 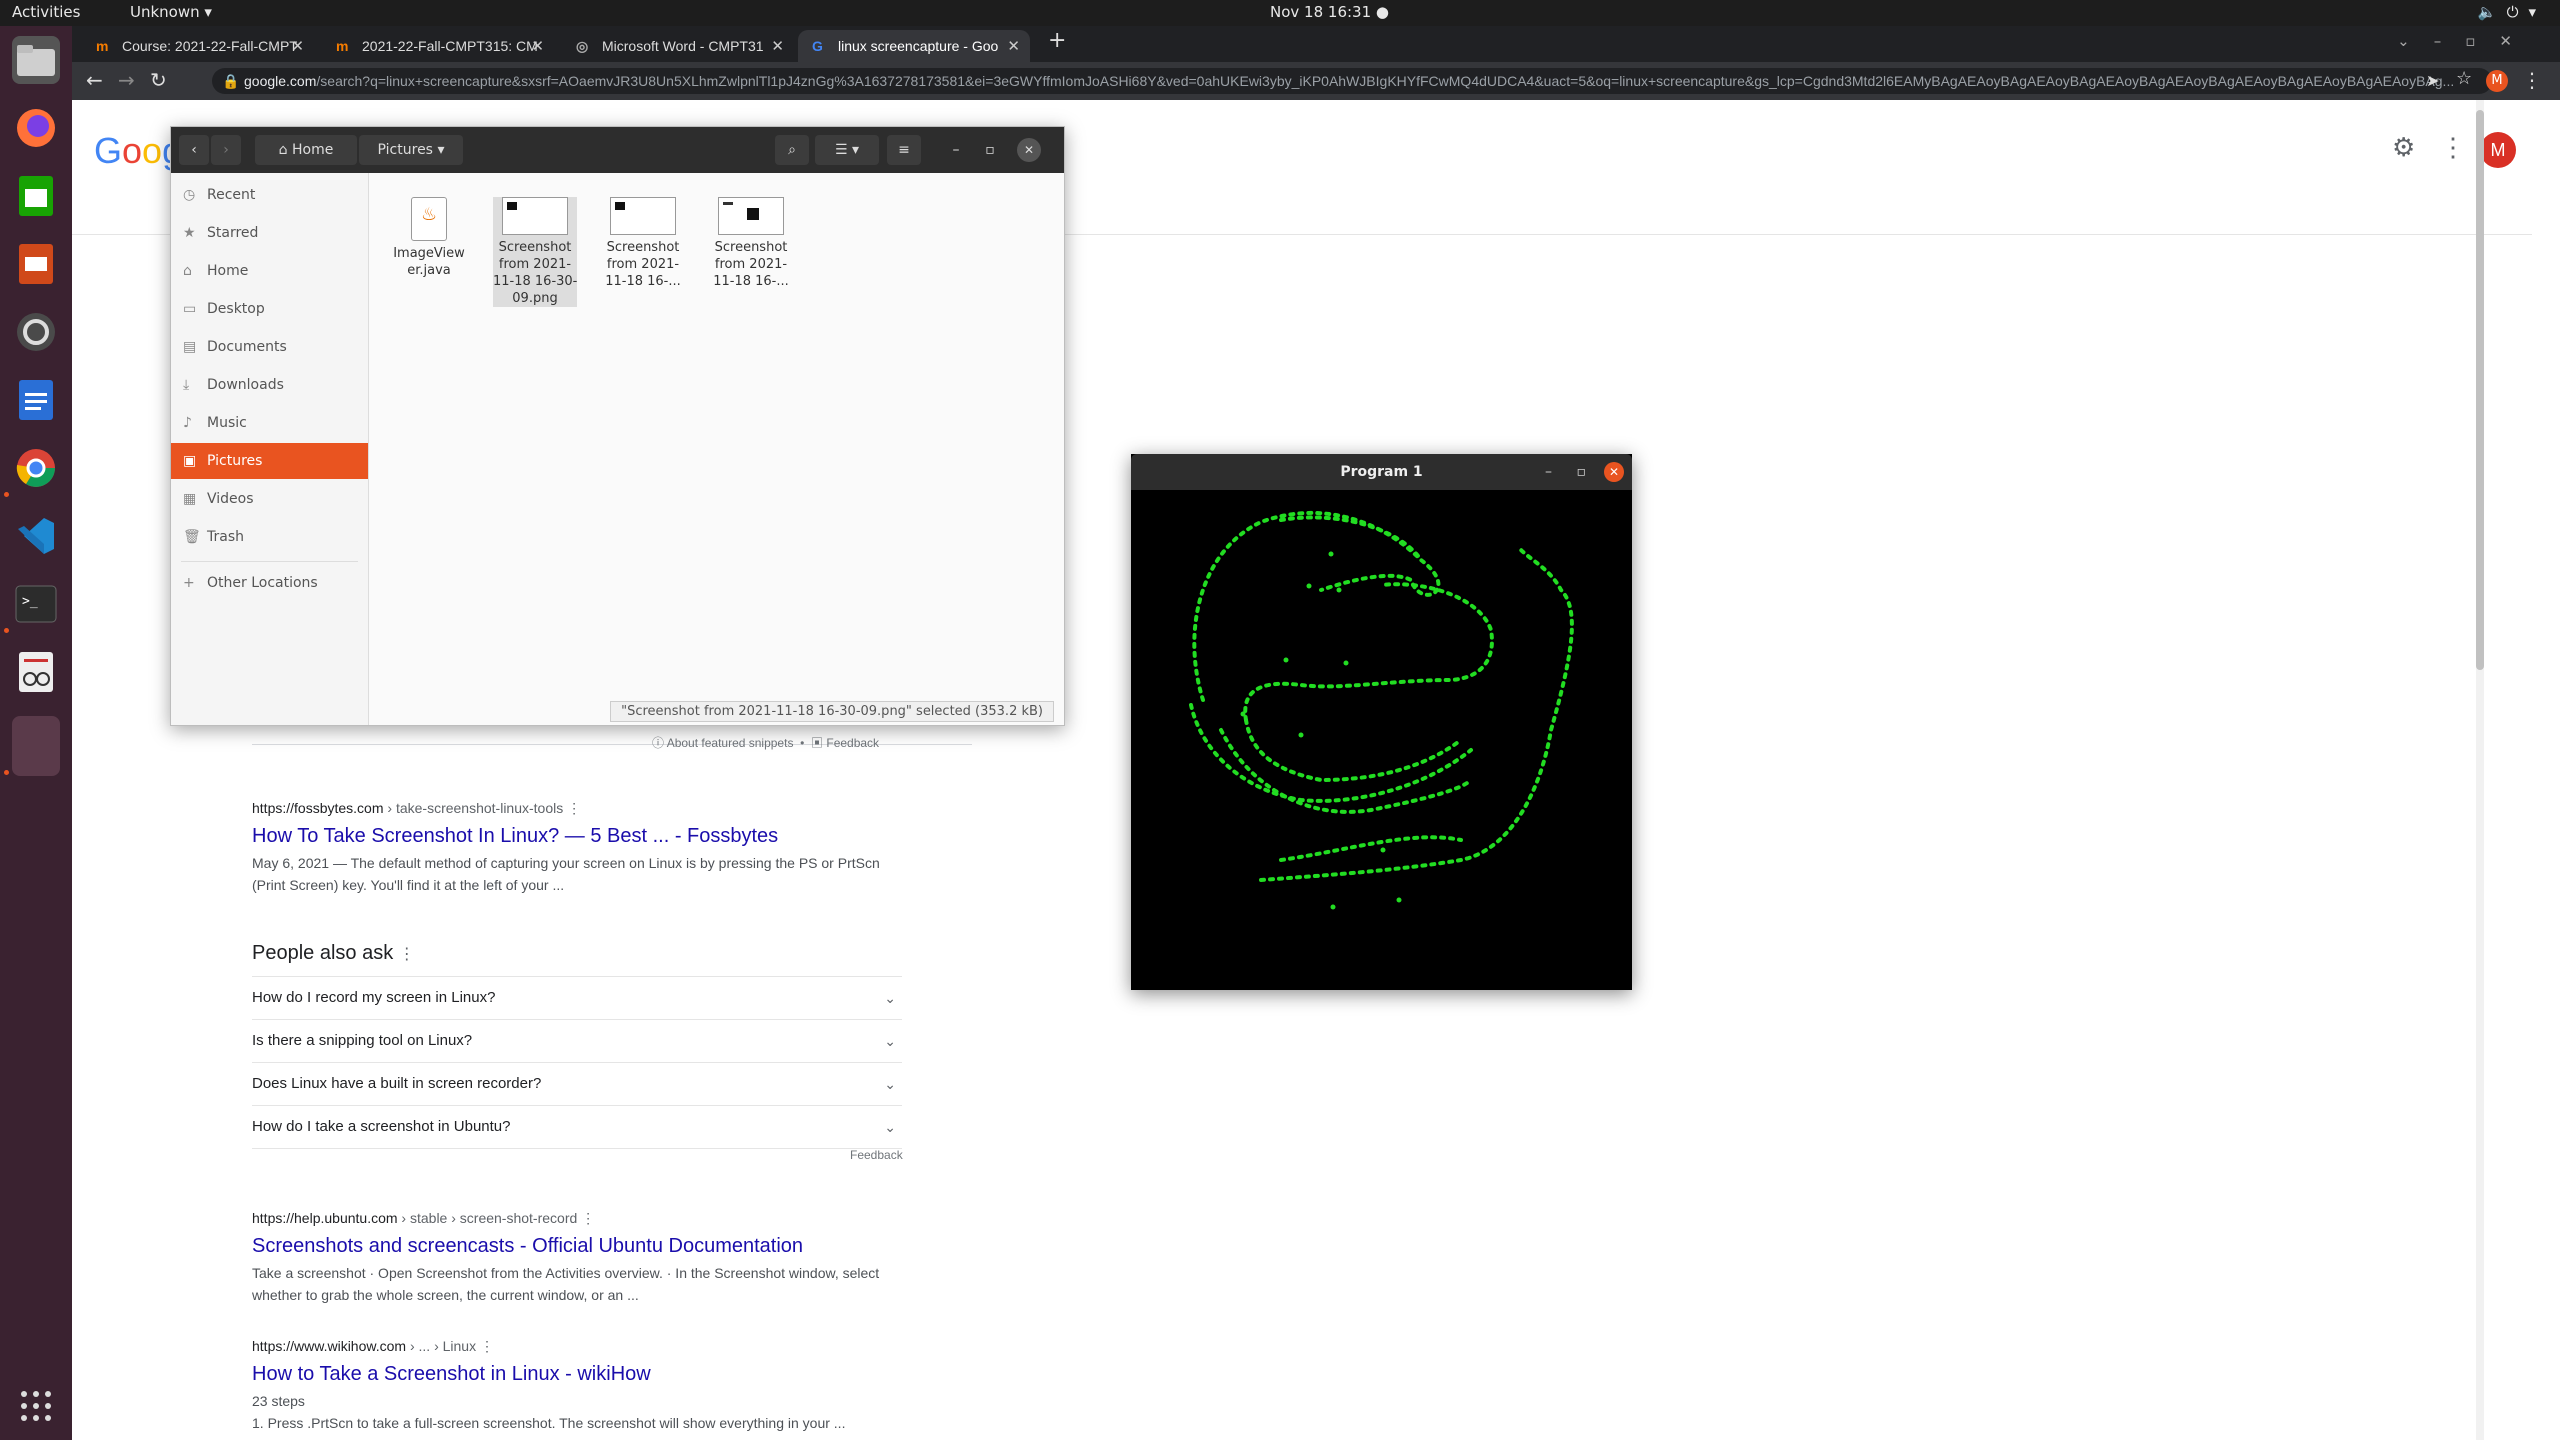 I want to click on path-home-button: ⌂ Home, so click(x=306, y=150).